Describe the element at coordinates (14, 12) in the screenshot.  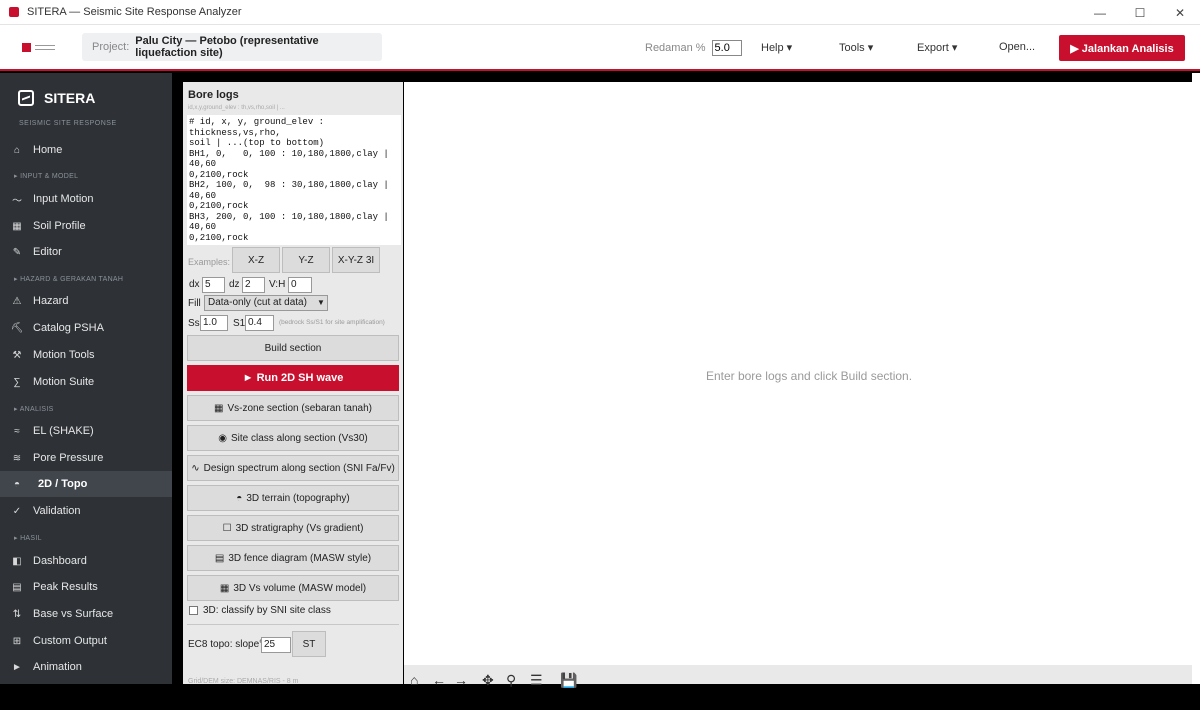
I see `app-icon` at that location.